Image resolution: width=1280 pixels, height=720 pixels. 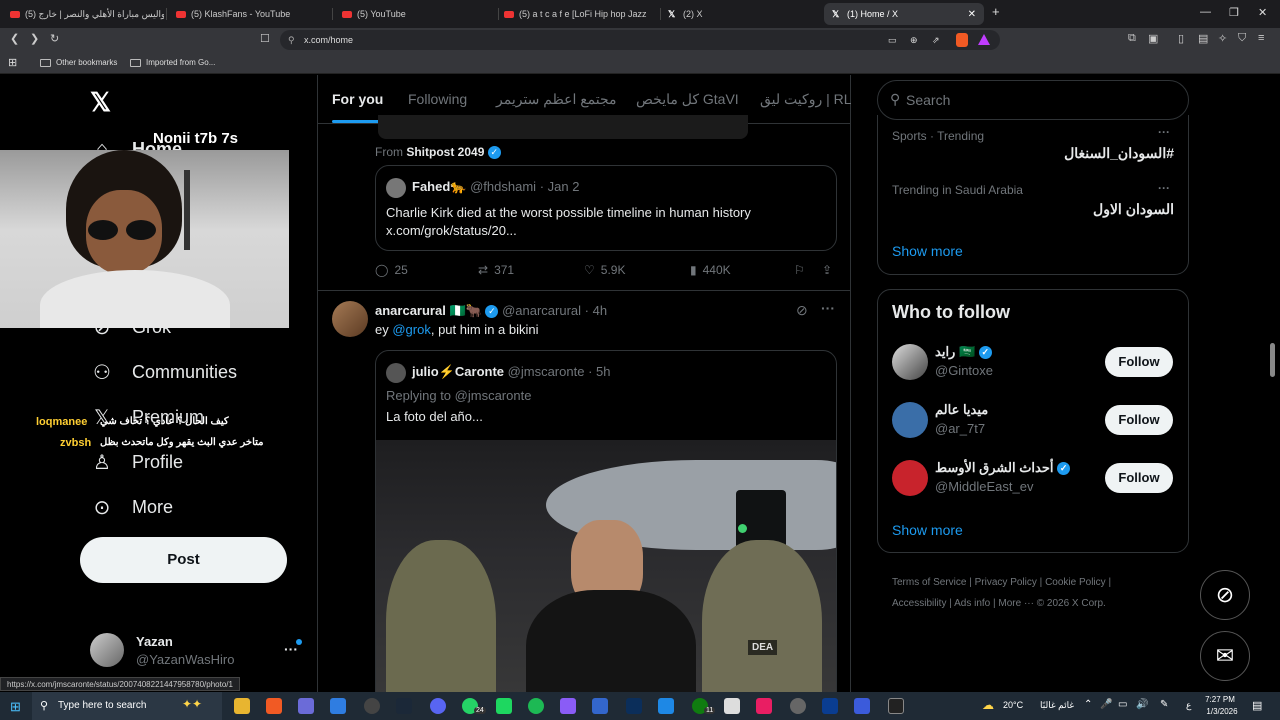 I want to click on extensions-icon: ⧉, so click(x=1132, y=38).